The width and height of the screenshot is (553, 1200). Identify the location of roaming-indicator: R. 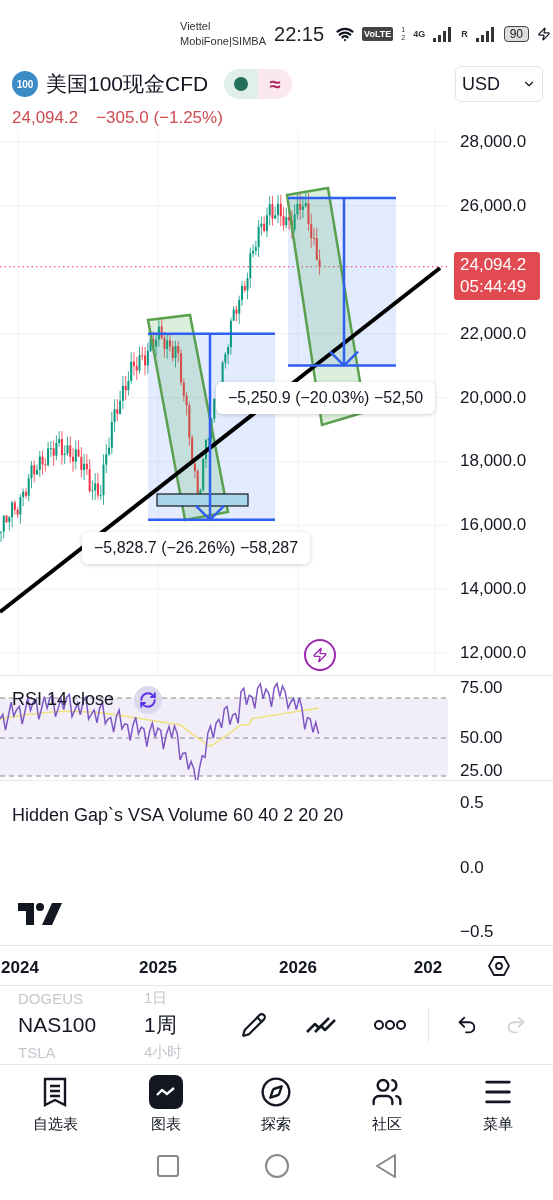
(464, 34).